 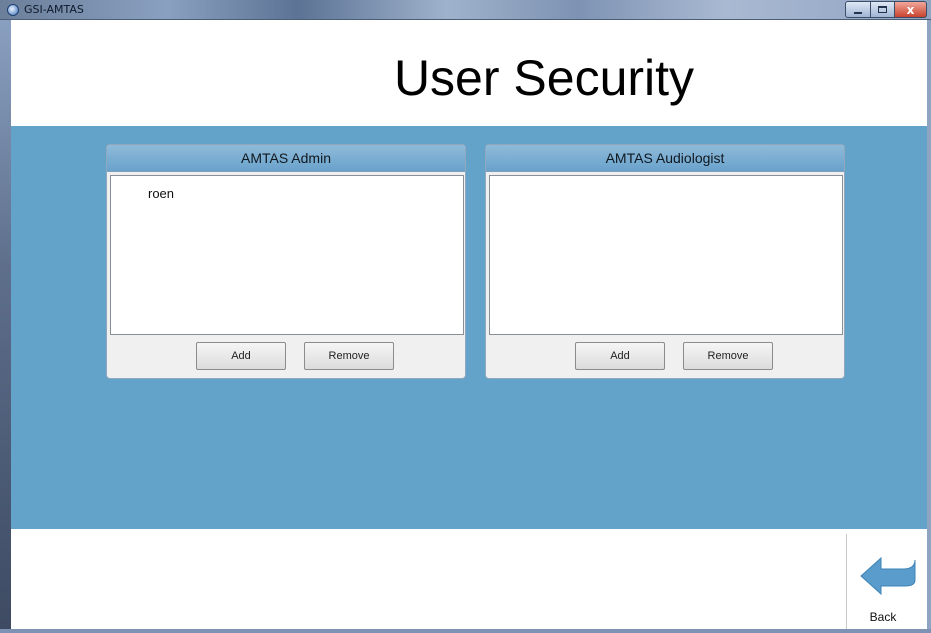 What do you see at coordinates (465, 10) in the screenshot?
I see `title-bar: GSI-AMTAS x` at bounding box center [465, 10].